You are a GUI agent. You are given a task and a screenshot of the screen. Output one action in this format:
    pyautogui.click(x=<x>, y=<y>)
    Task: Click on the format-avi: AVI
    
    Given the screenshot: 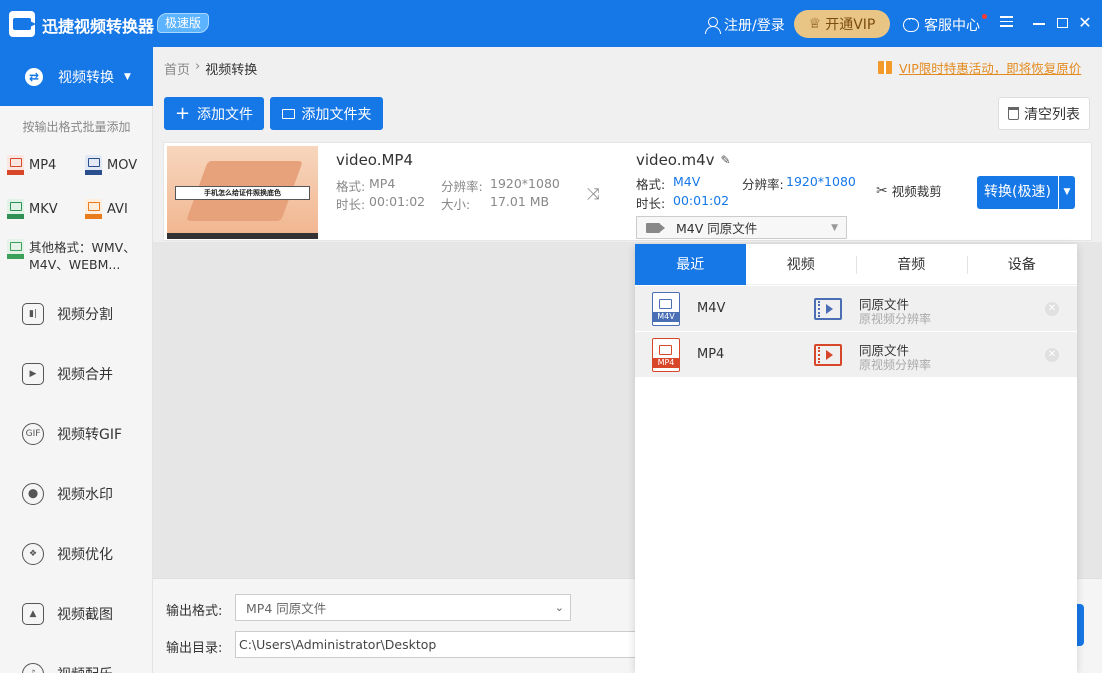 What is the action you would take?
    pyautogui.click(x=106, y=209)
    